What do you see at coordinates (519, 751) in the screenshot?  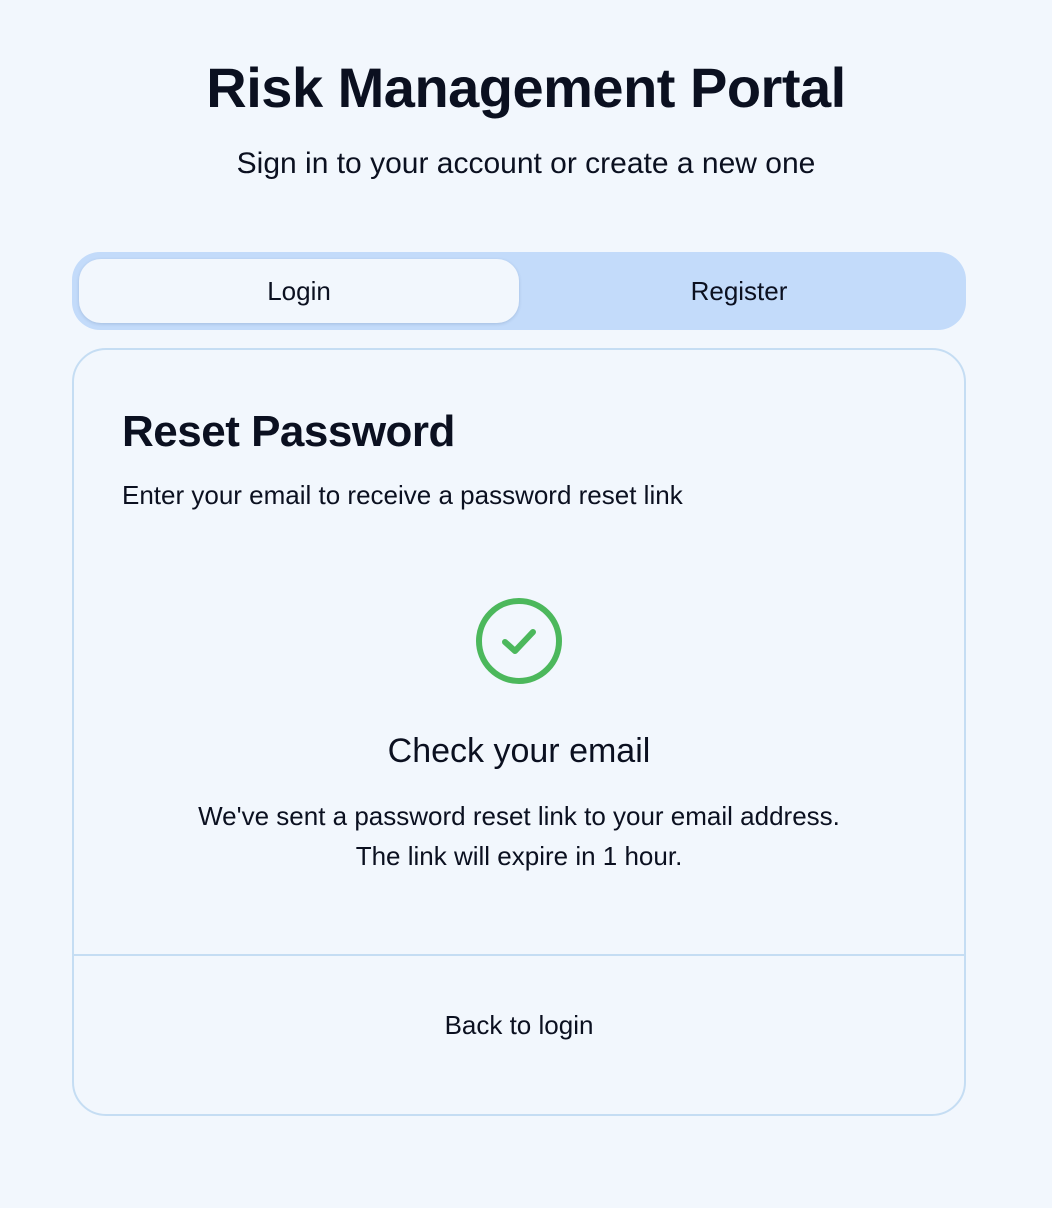 I see `success-title: Check your email` at bounding box center [519, 751].